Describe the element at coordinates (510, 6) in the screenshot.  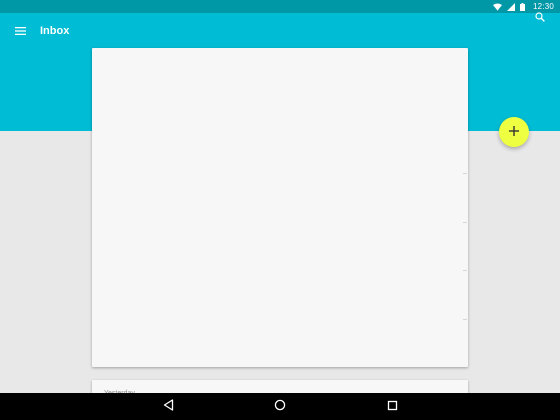
I see `cell-signal-icon` at that location.